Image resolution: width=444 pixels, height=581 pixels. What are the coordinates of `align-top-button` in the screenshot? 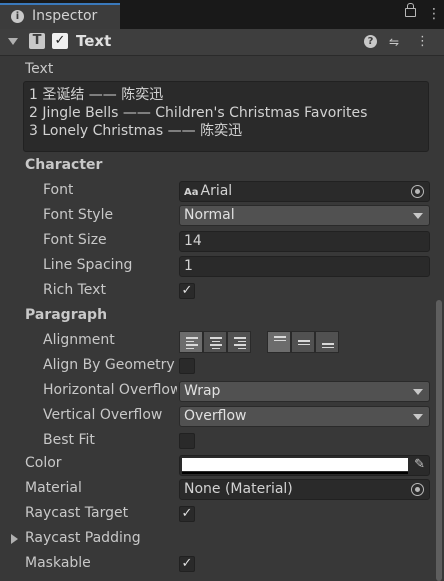 It's located at (279, 342).